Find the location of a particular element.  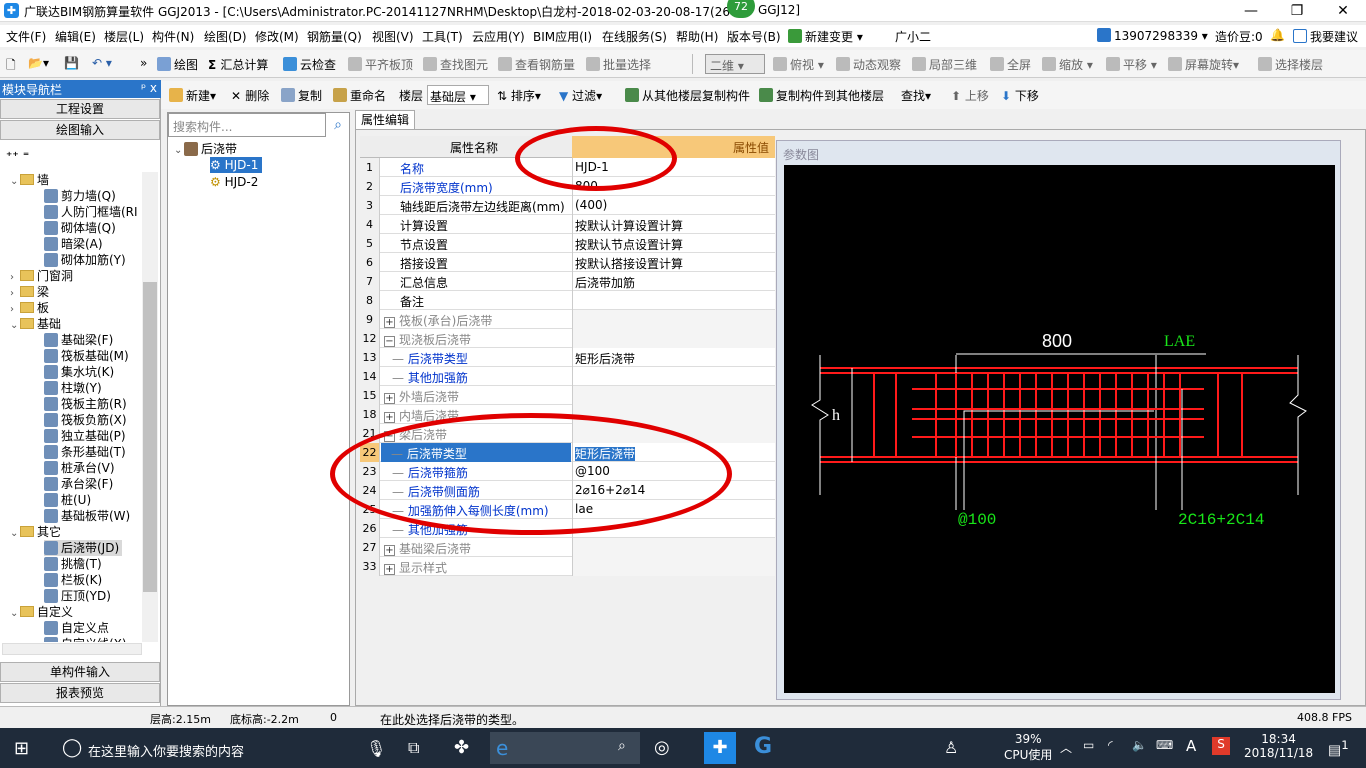

component-root: ⌄ 后浇带 is located at coordinates (205, 149).